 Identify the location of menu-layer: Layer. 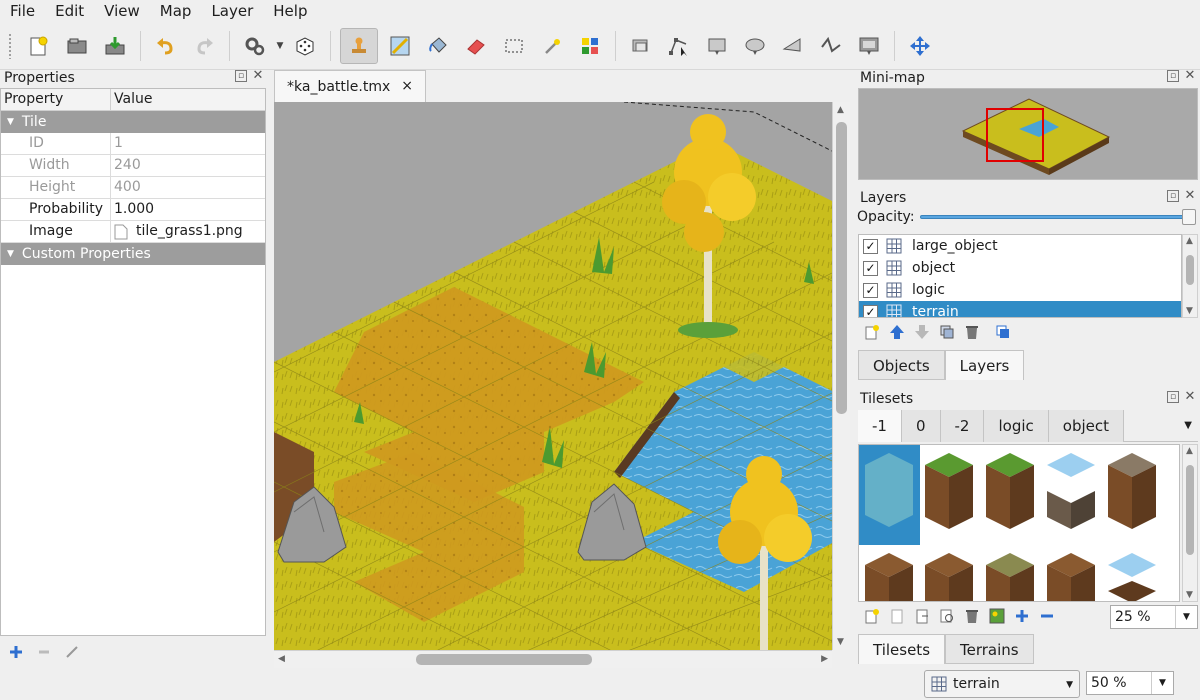
(232, 11).